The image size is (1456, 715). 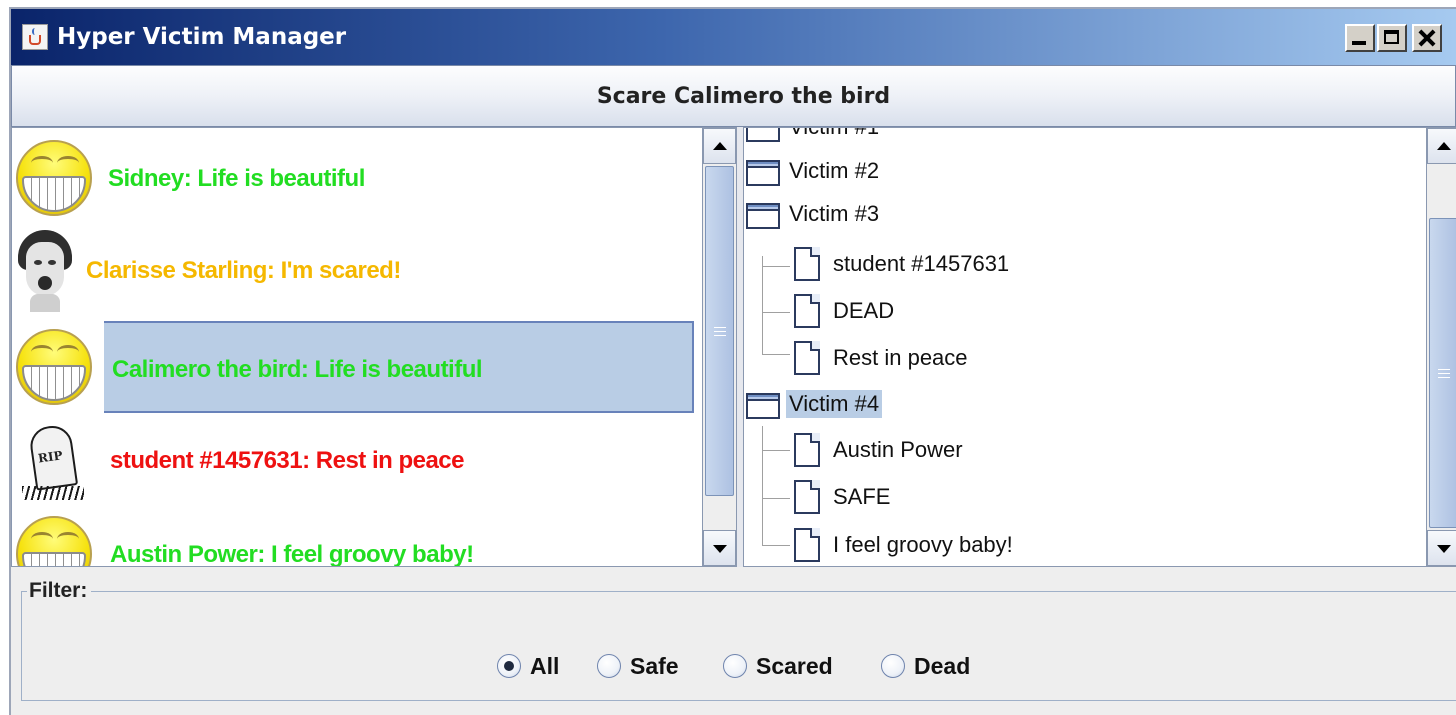 I want to click on tree-node-label: I feel groovy baby!, so click(x=923, y=544).